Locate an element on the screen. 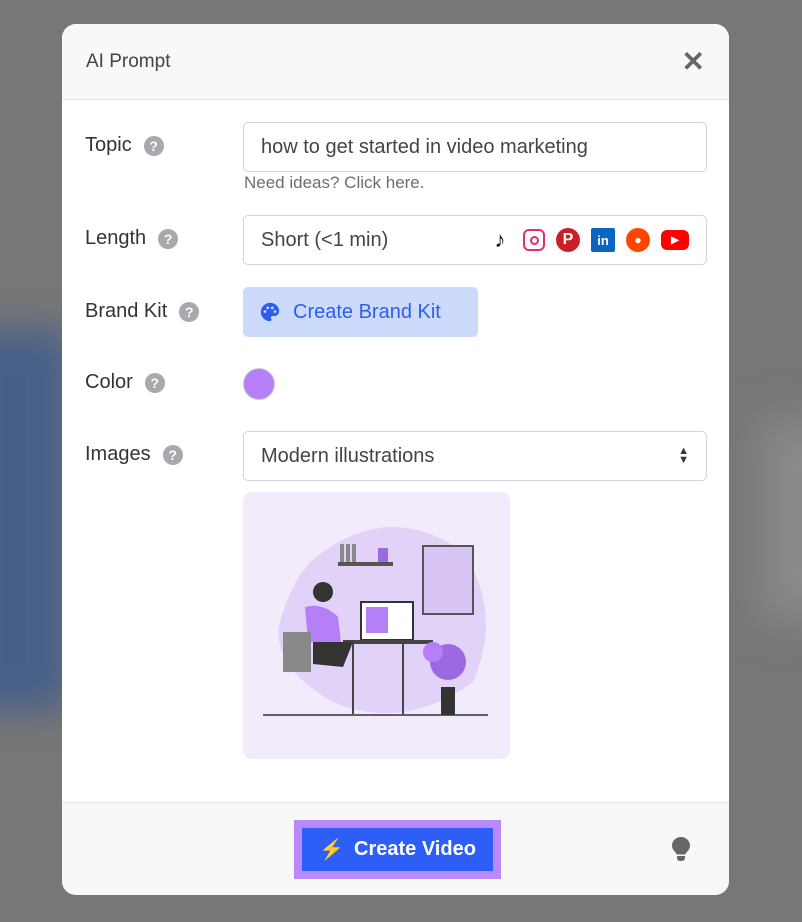 Image resolution: width=802 pixels, height=922 pixels. topic-label: Topic is located at coordinates (108, 145).